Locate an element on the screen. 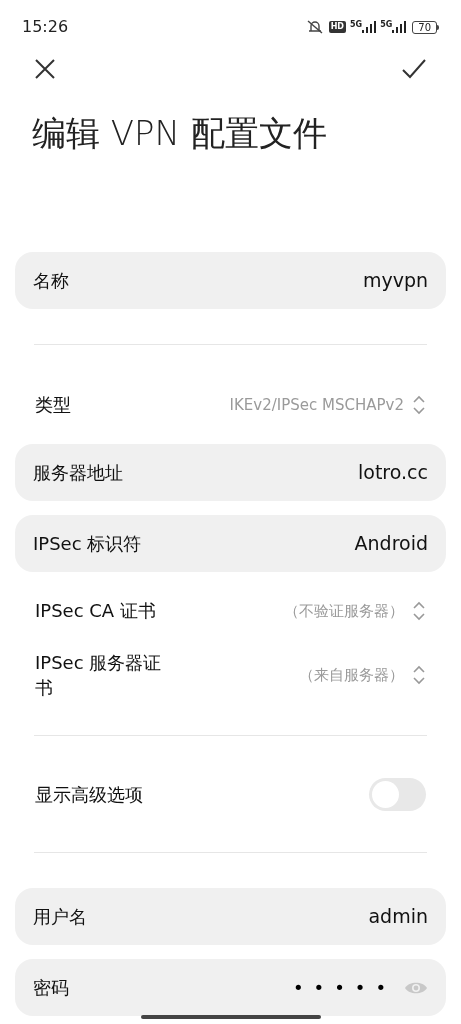  select-row: IPSec CA 证书 （不验证服务器） is located at coordinates (230, 611).